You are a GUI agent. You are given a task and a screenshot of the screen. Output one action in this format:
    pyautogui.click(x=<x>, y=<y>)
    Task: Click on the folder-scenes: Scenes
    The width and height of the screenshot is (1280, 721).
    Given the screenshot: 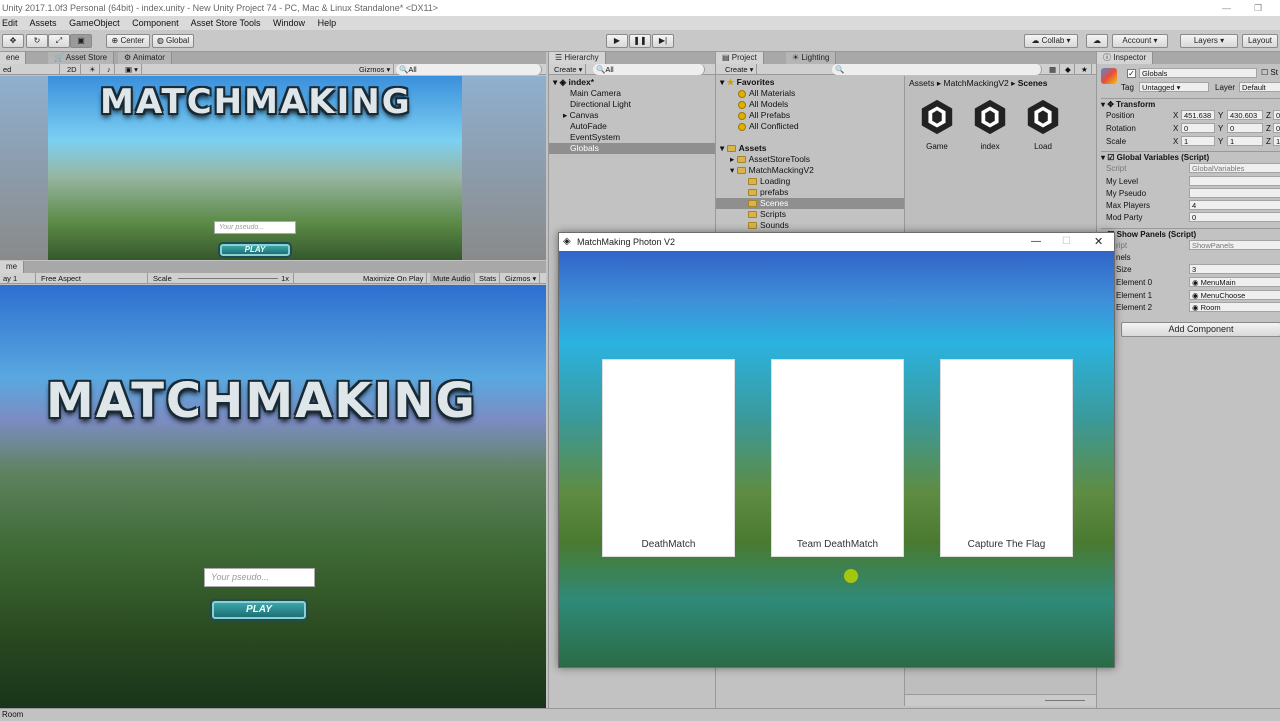 What is the action you would take?
    pyautogui.click(x=810, y=203)
    